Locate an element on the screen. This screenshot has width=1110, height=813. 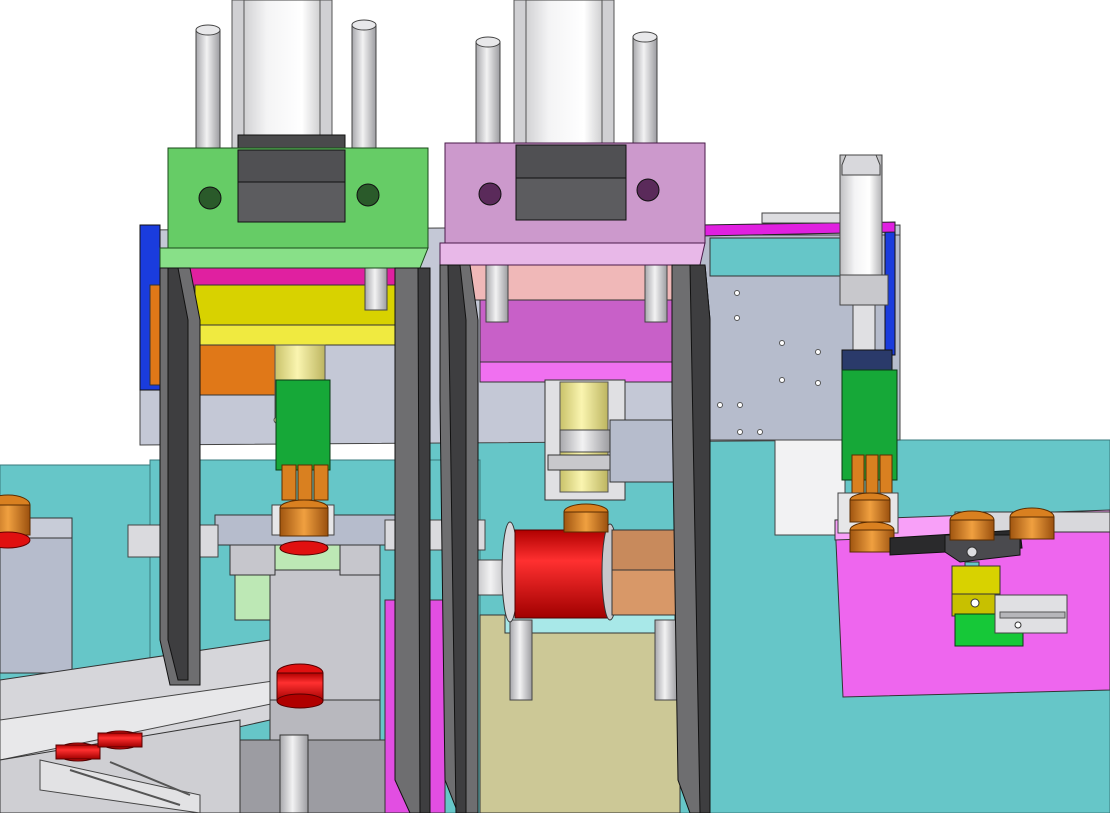
left-feed-station is located at coordinates (36, 584).